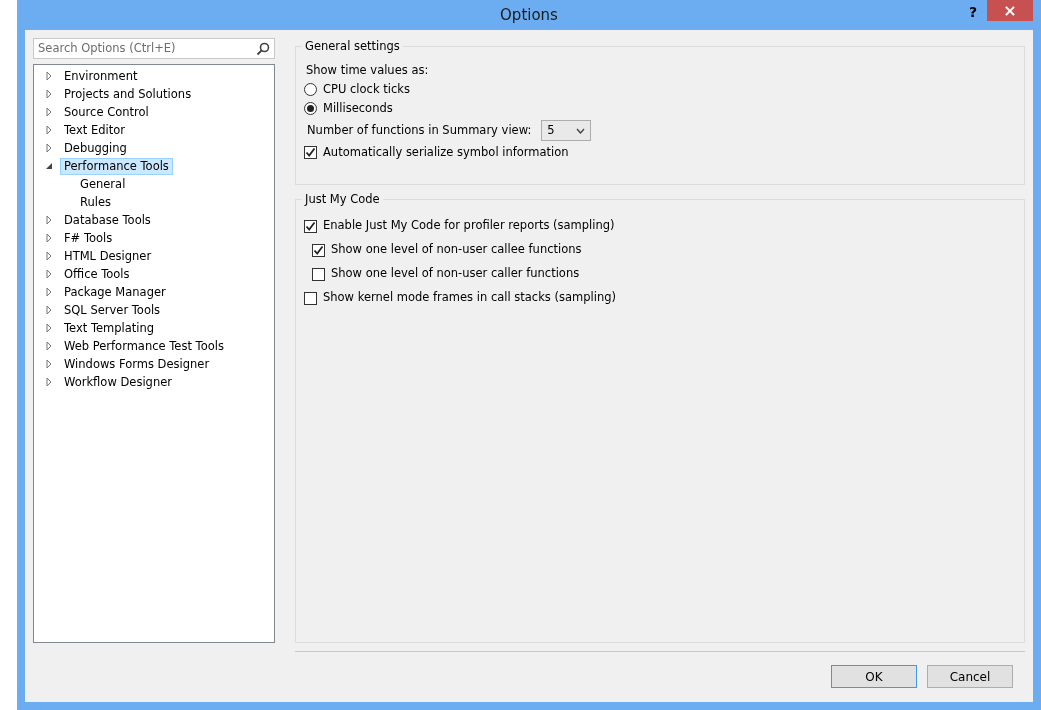 This screenshot has height=710, width=1041. Describe the element at coordinates (529, 15) in the screenshot. I see `window-title: Options` at that location.